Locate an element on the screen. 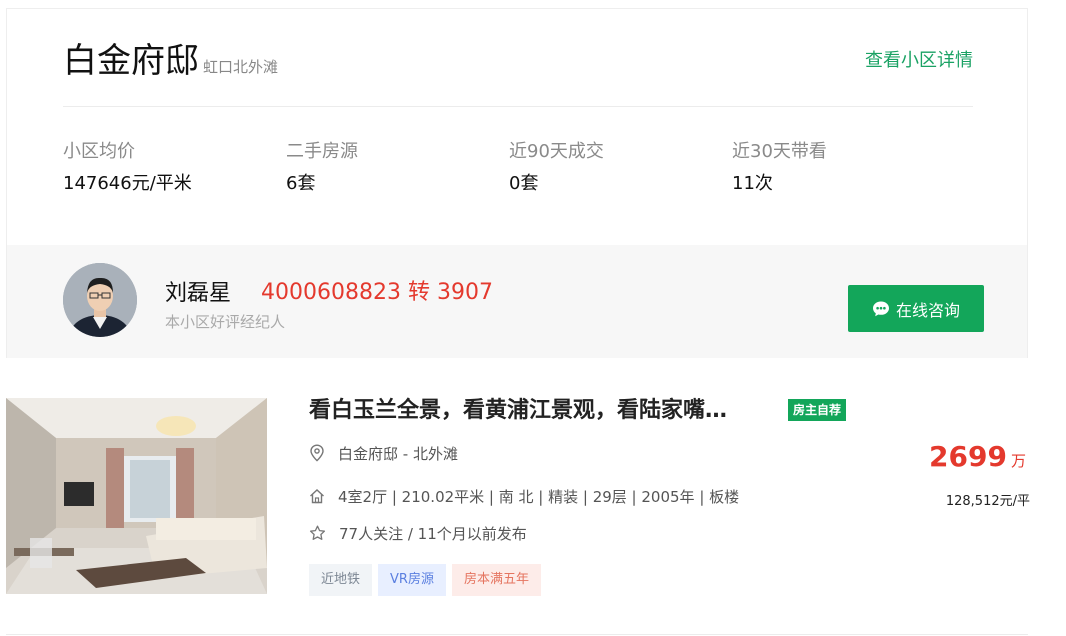  agent-avatar is located at coordinates (100, 300).